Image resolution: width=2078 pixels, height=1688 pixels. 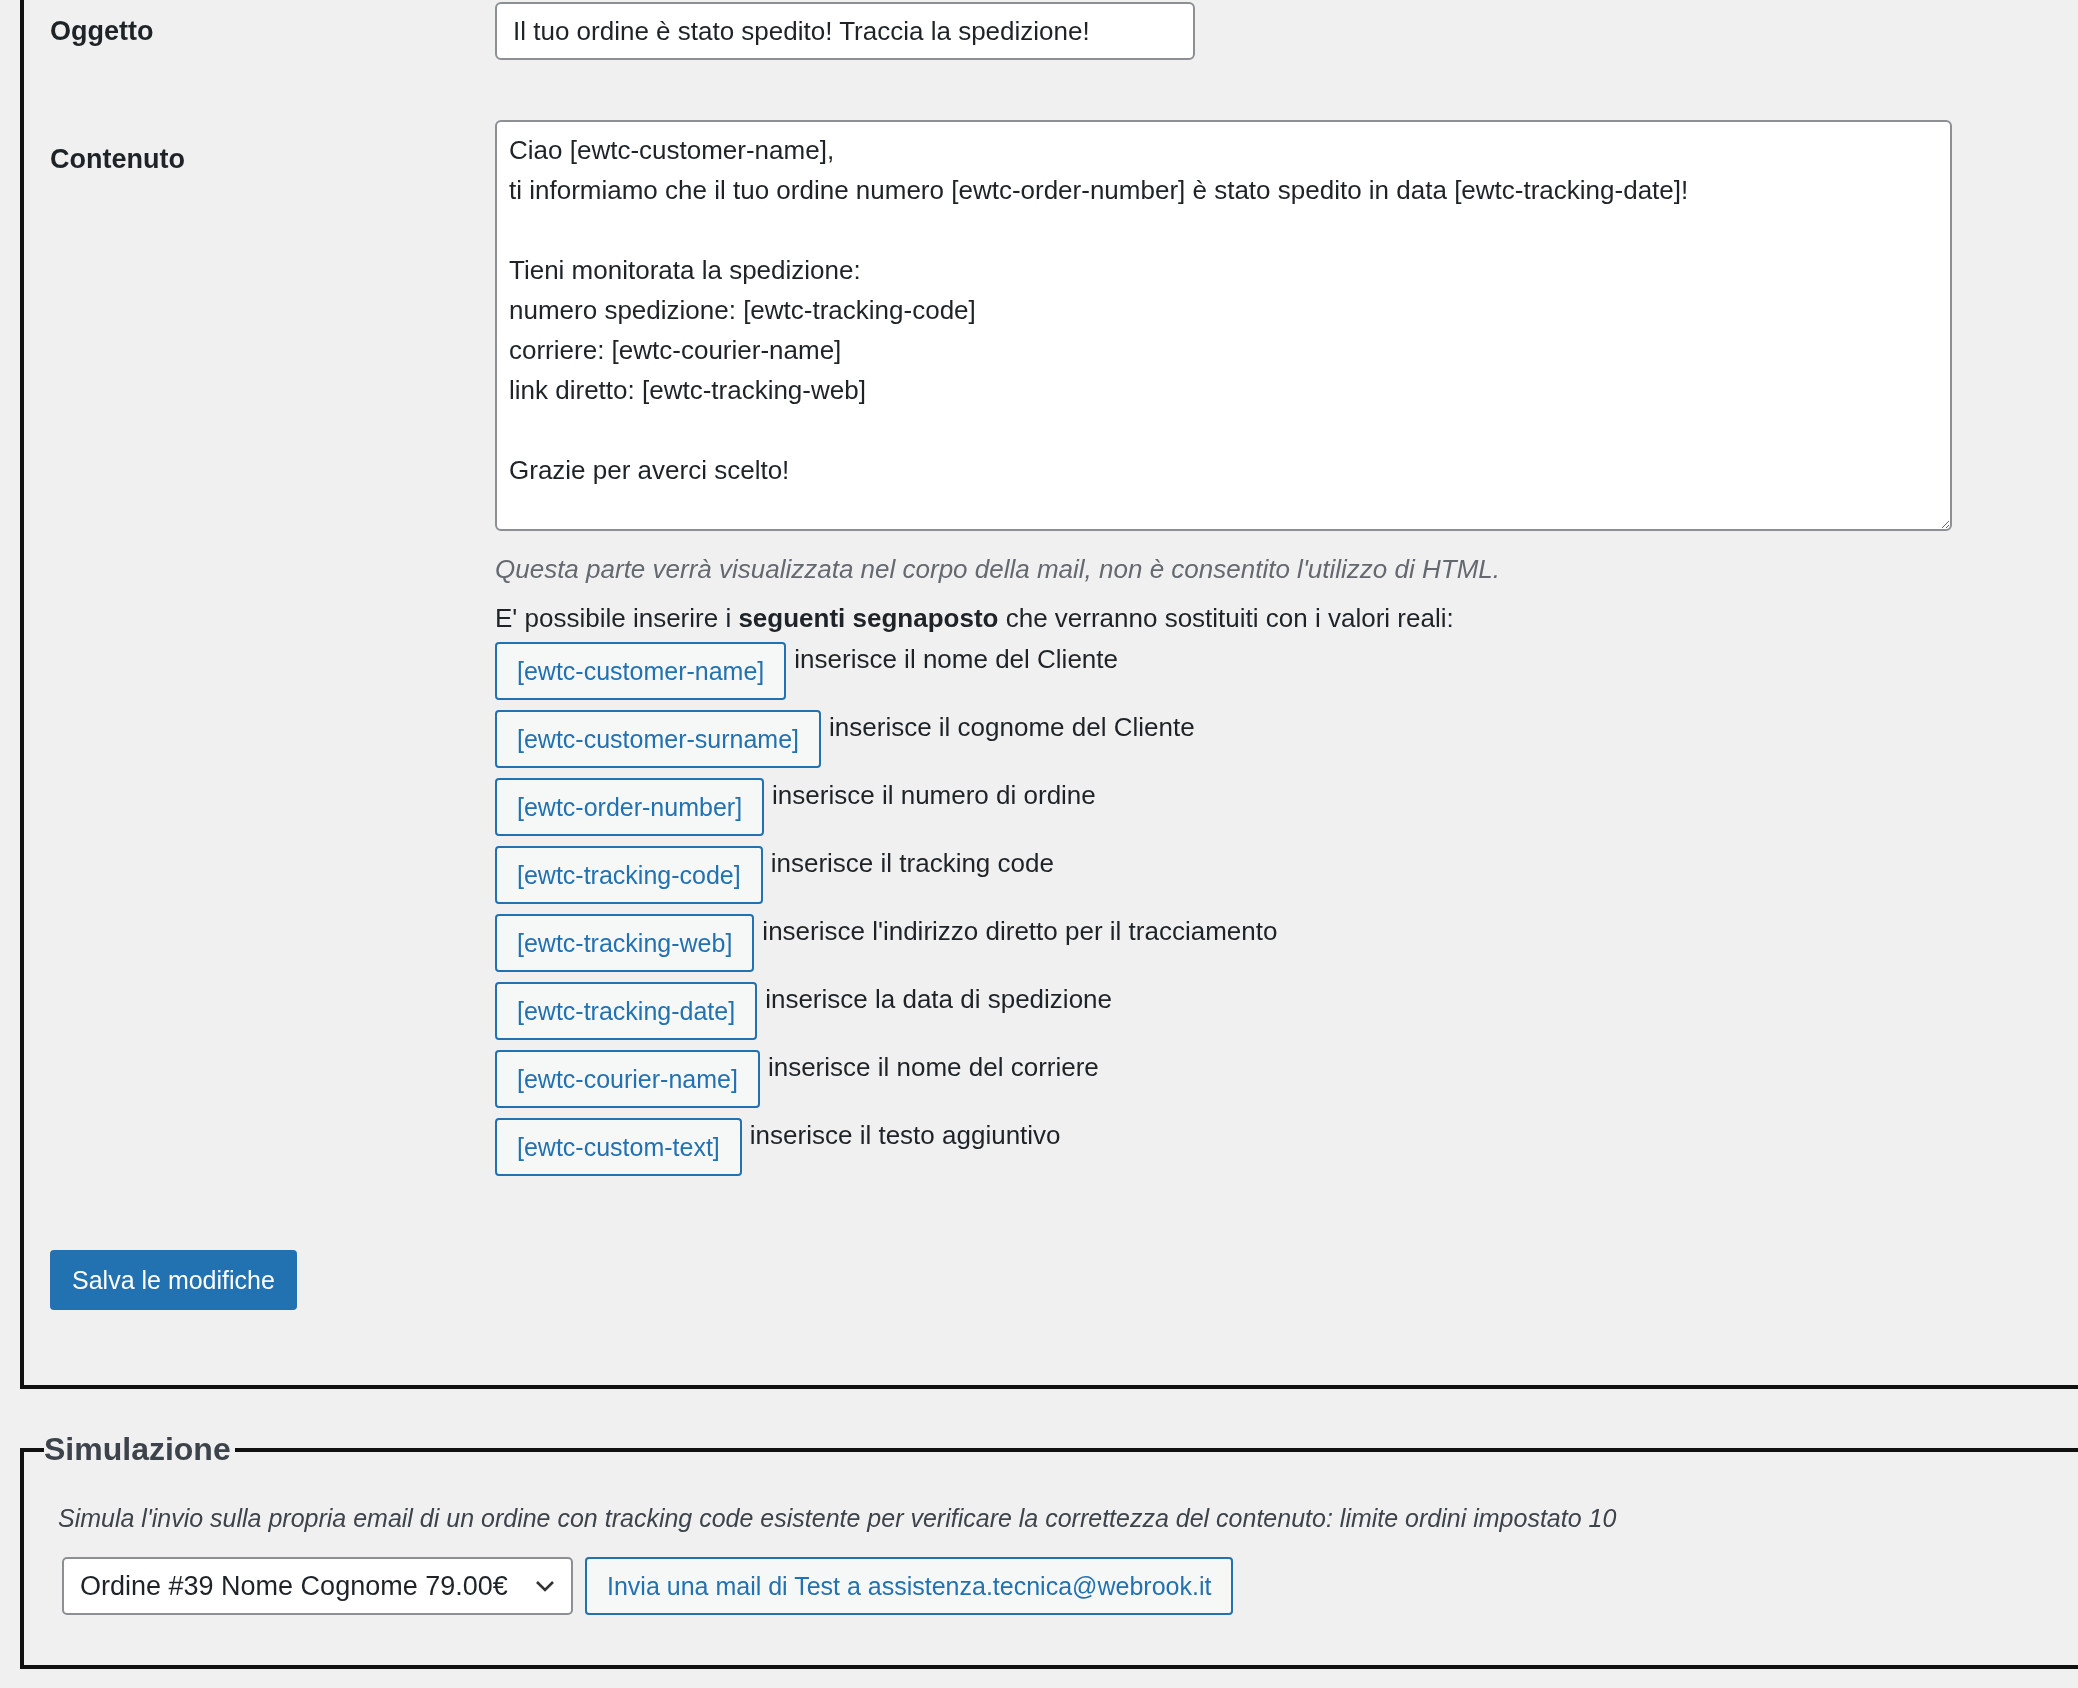 What do you see at coordinates (912, 863) in the screenshot?
I see `placeholder-description: inserisce il tracking code` at bounding box center [912, 863].